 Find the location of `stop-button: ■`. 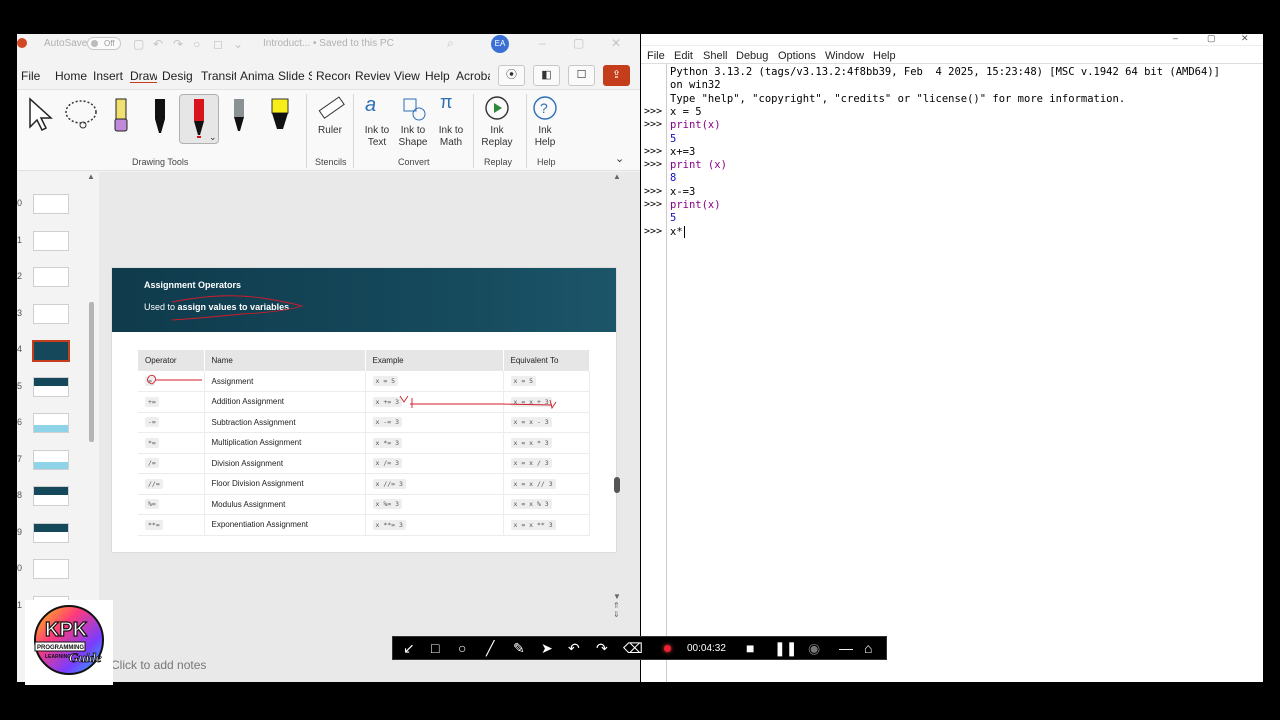

stop-button: ■ is located at coordinates (750, 648).